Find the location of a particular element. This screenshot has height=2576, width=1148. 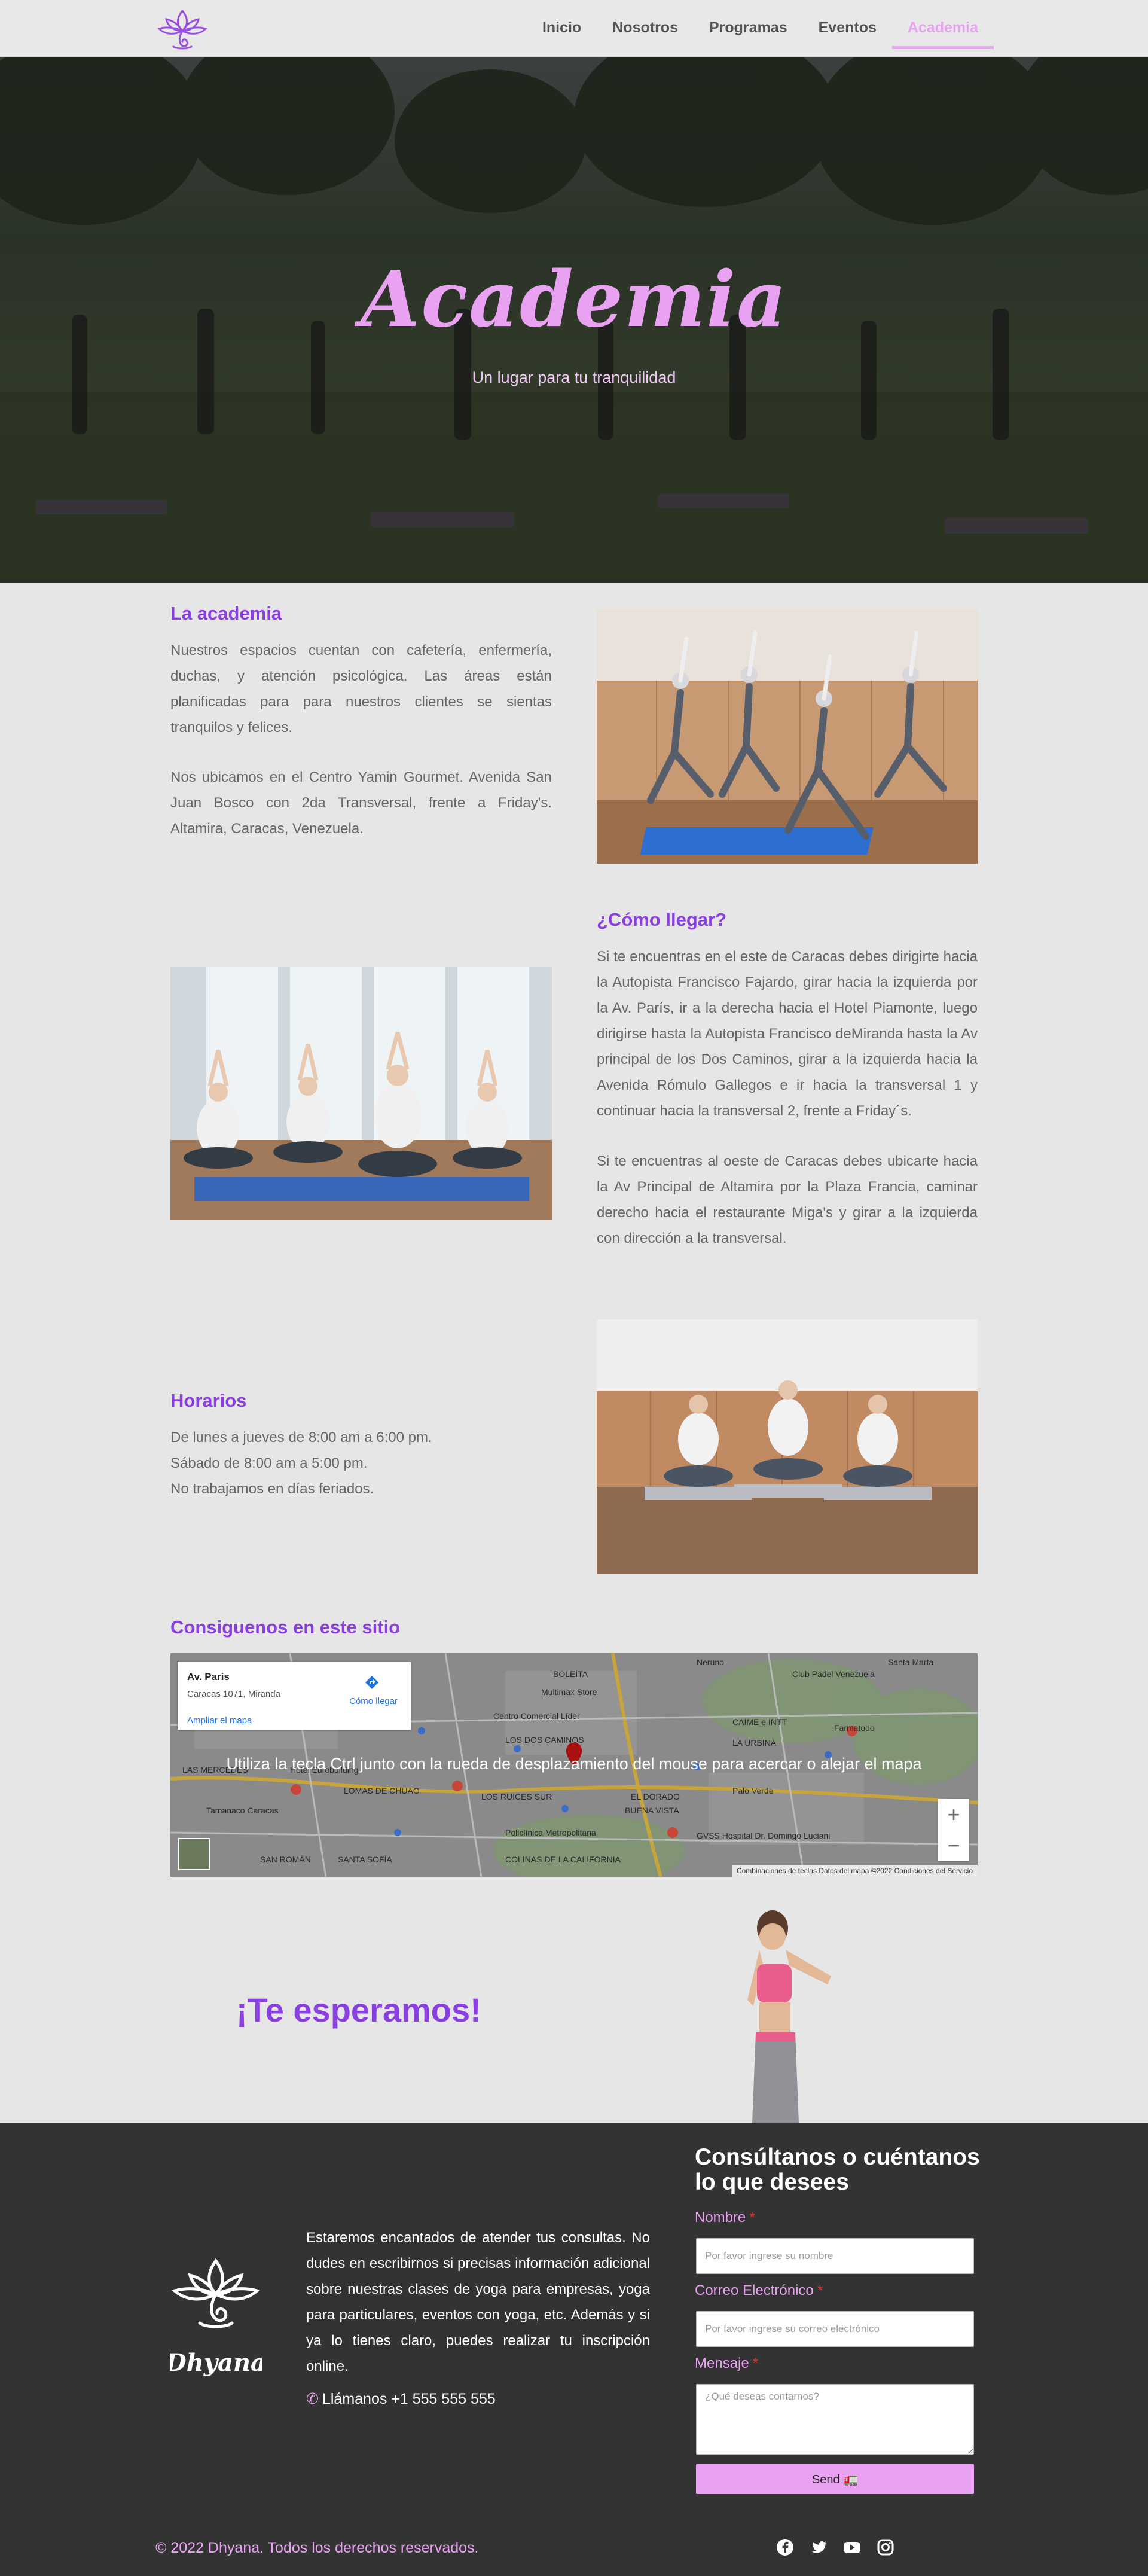

send-button: Send 🚛 is located at coordinates (835, 2479).